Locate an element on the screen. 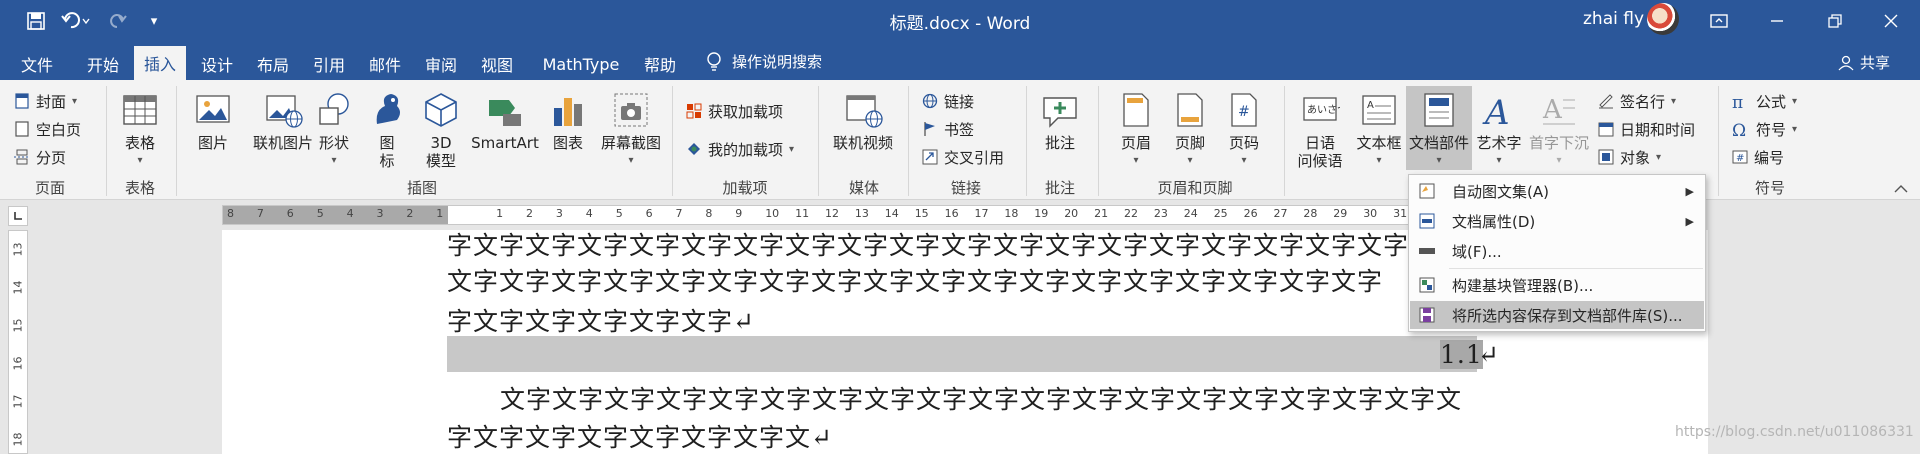 The width and height of the screenshot is (1920, 454). ruler-tick: 20 is located at coordinates (1071, 213).